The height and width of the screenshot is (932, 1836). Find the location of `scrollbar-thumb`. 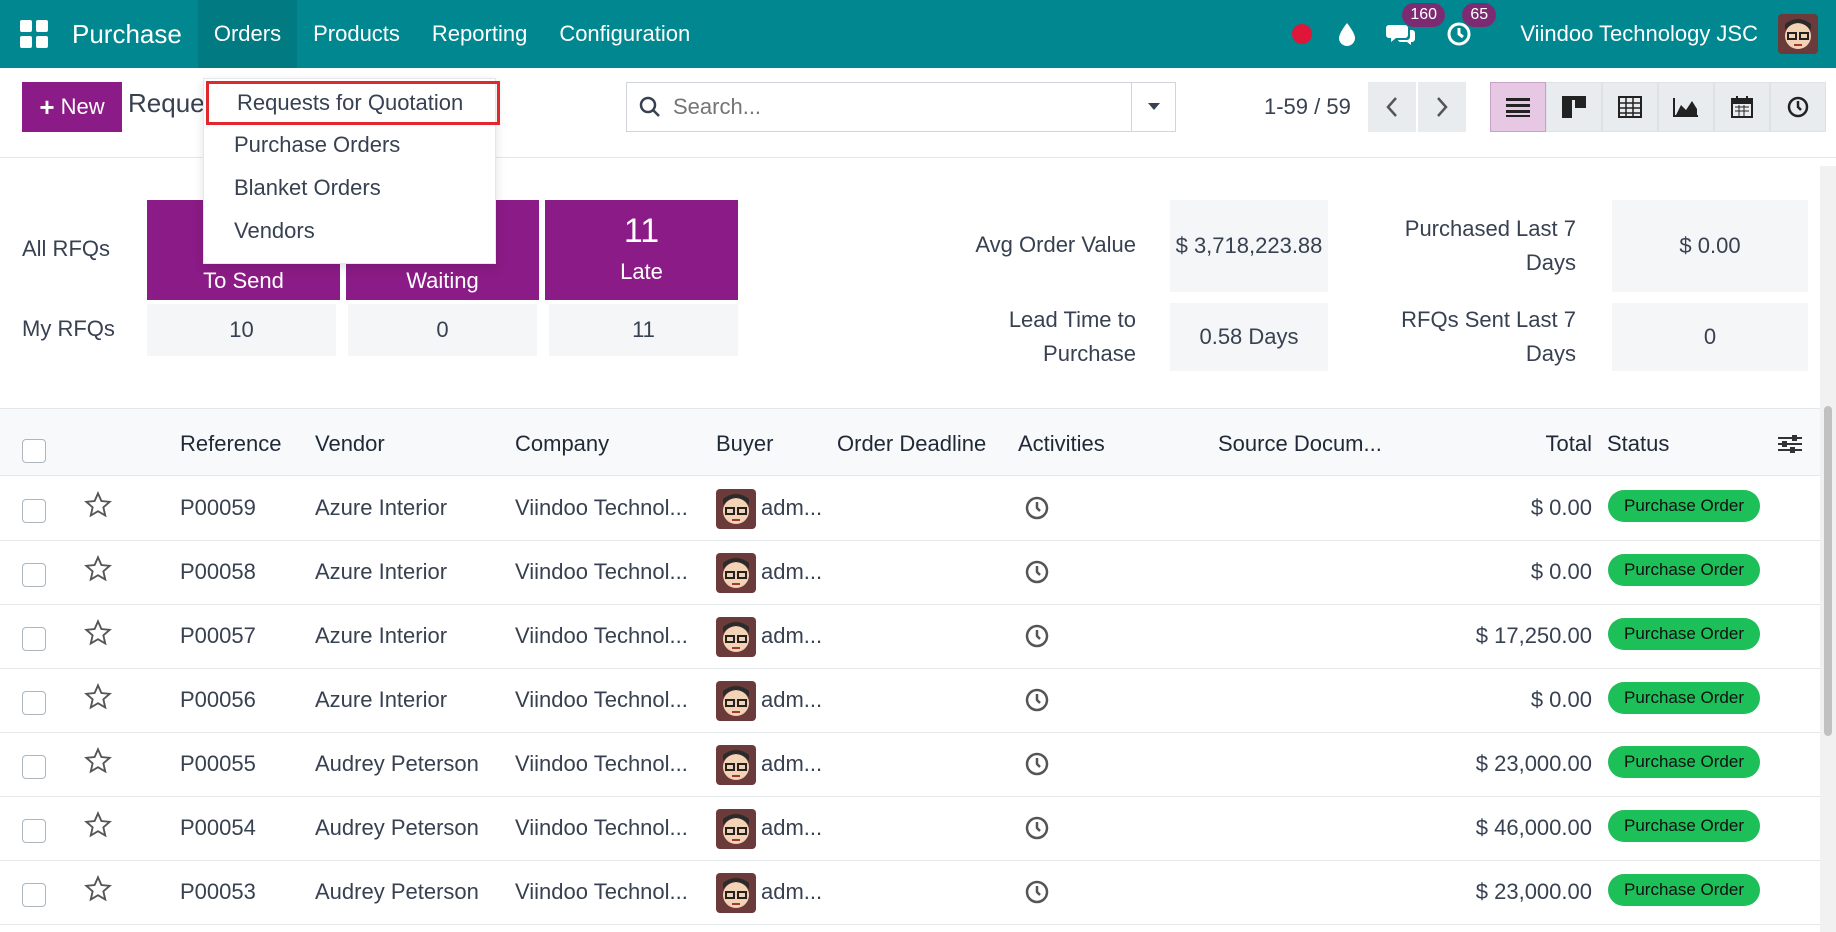

scrollbar-thumb is located at coordinates (1828, 571).